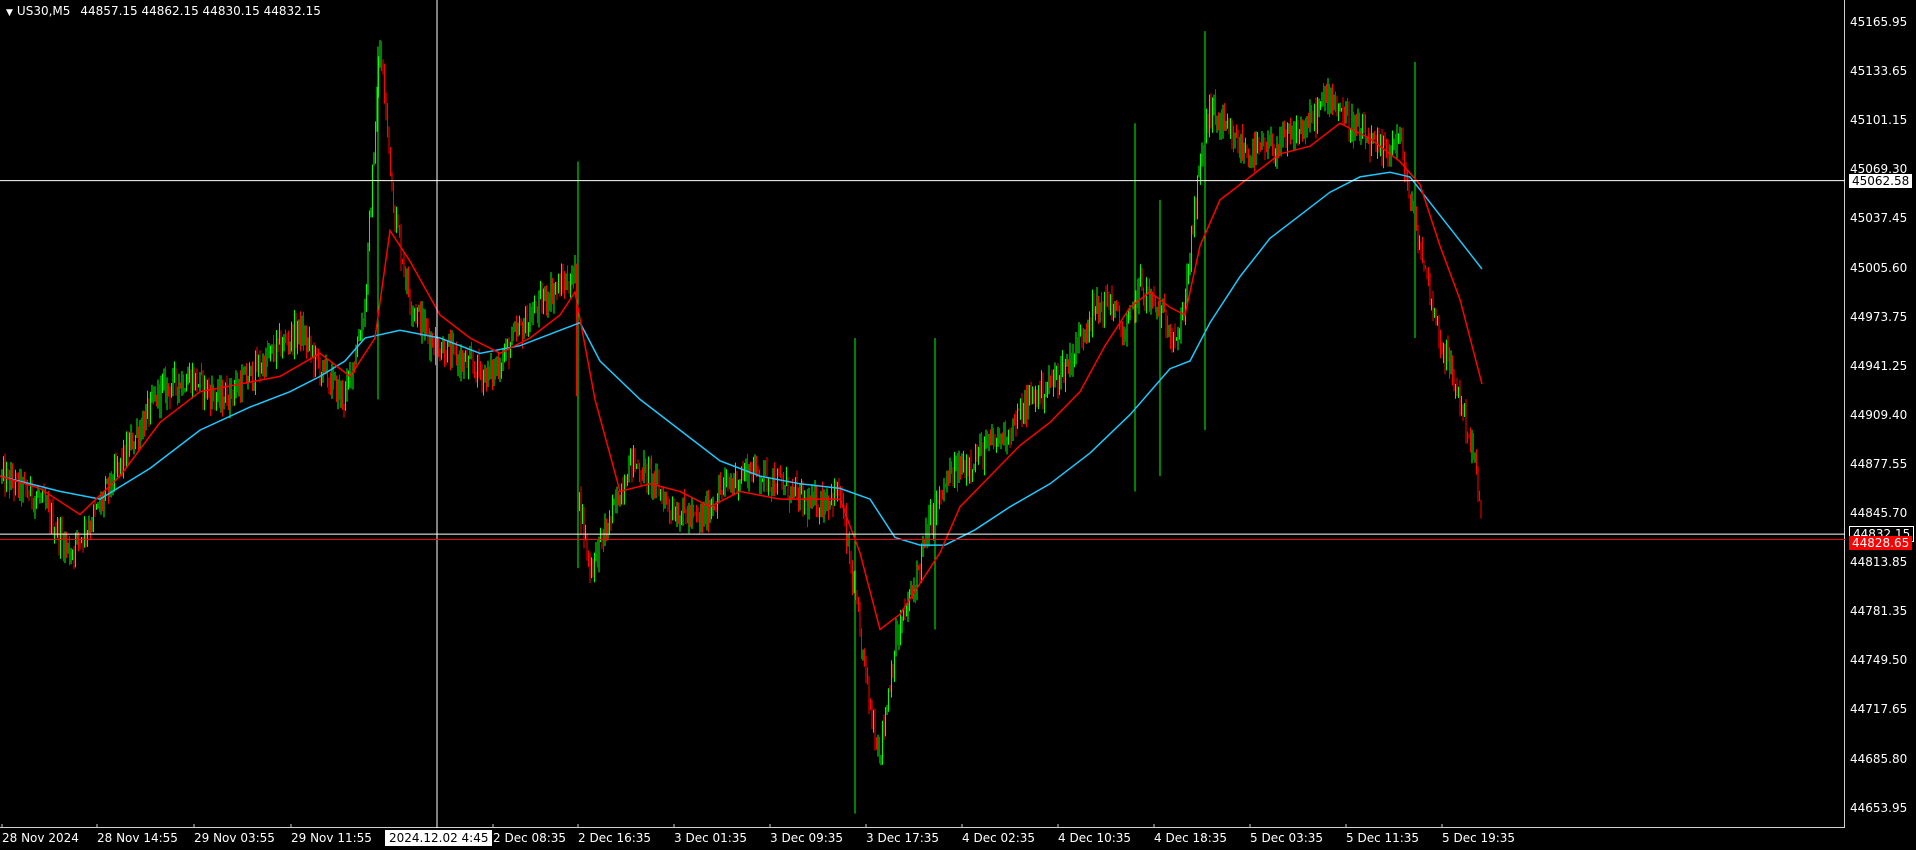  Describe the element at coordinates (200, 11) in the screenshot. I see `ohlc-values: 44857.15 44862.15 44830.15 44832.15` at that location.